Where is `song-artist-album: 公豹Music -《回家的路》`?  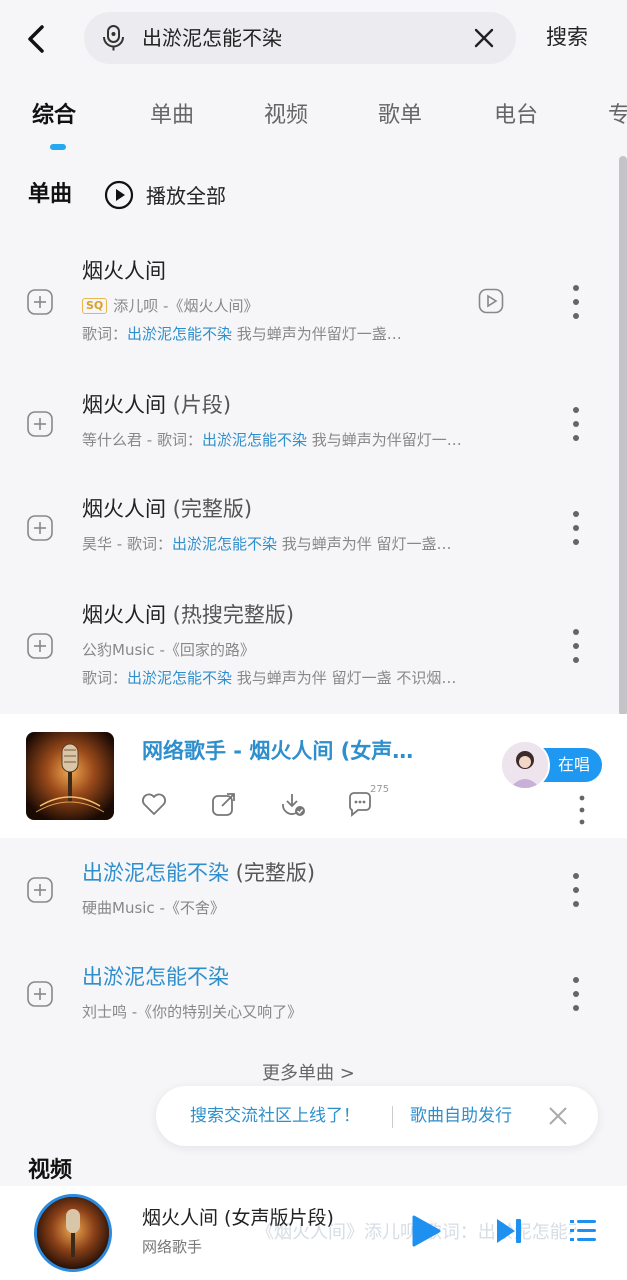
song-artist-album: 公豹Music -《回家的路》 is located at coordinates (168, 650).